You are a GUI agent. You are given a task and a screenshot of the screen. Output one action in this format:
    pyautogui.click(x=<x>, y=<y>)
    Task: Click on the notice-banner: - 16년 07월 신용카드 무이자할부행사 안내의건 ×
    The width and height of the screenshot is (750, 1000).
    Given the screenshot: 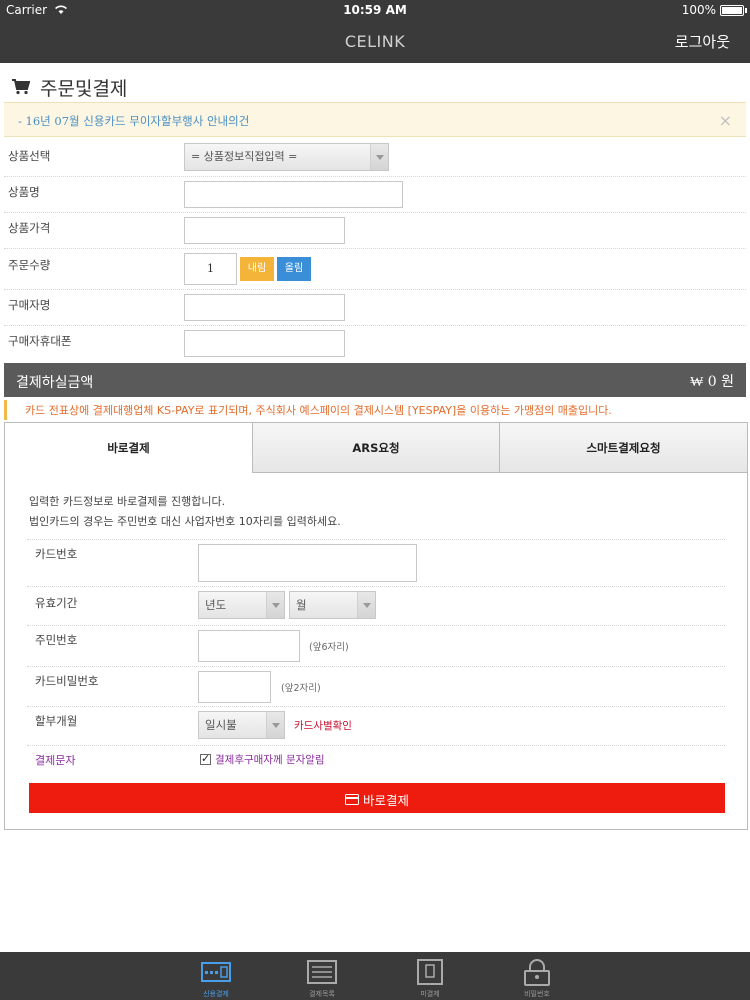 What is the action you would take?
    pyautogui.click(x=375, y=119)
    